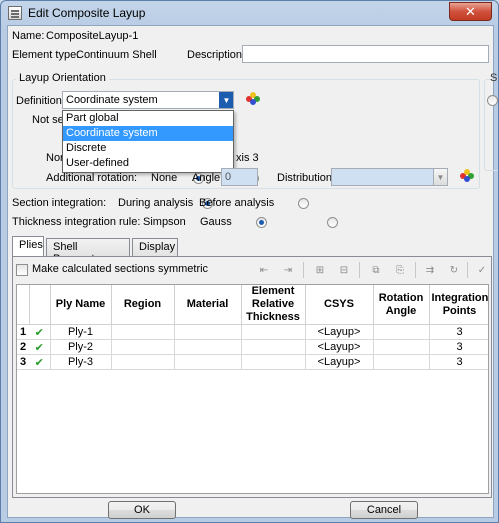 The width and height of the screenshot is (499, 523). I want to click on tab-display: Display, so click(155, 247).